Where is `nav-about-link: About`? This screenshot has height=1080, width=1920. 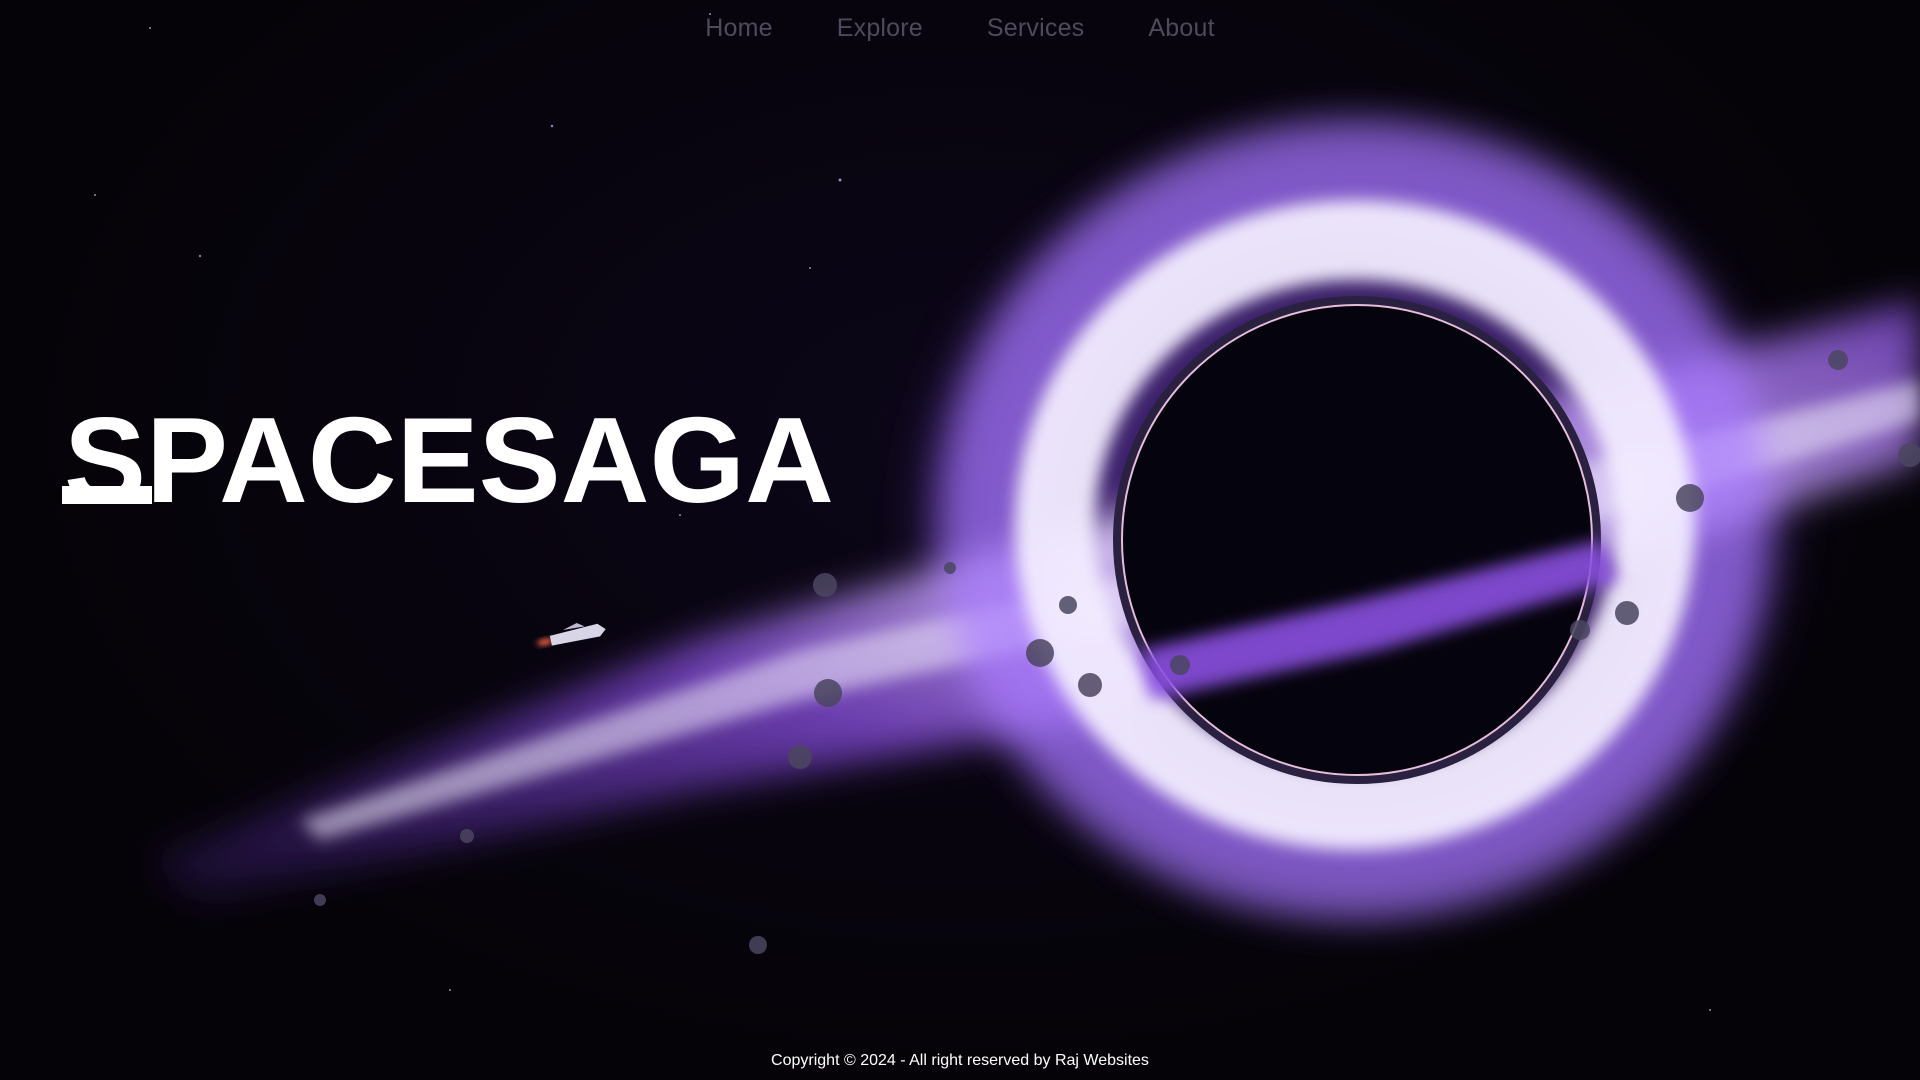 nav-about-link: About is located at coordinates (1181, 28).